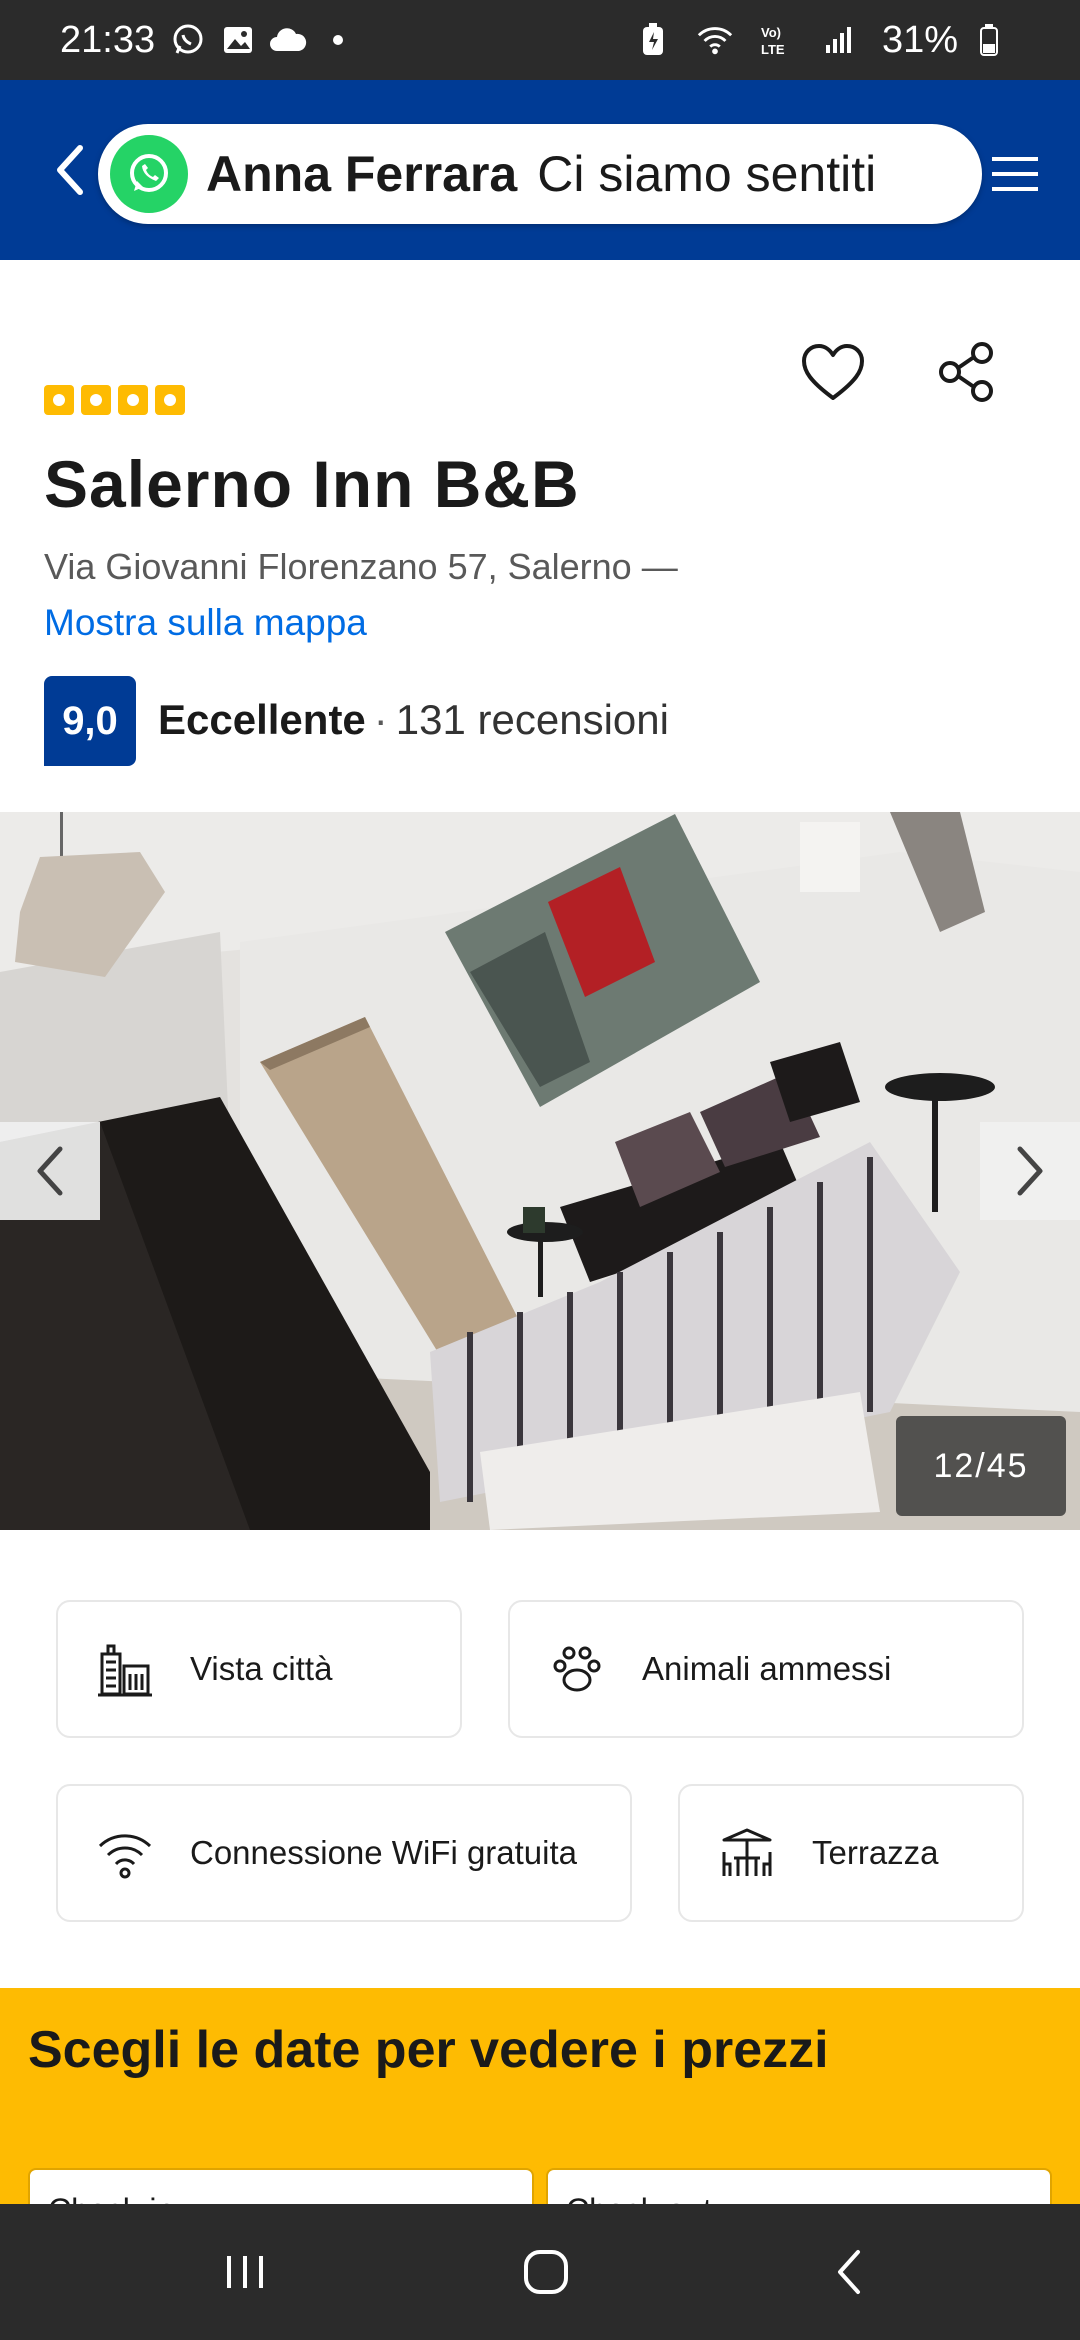  Describe the element at coordinates (839, 40) in the screenshot. I see `signal-icon` at that location.